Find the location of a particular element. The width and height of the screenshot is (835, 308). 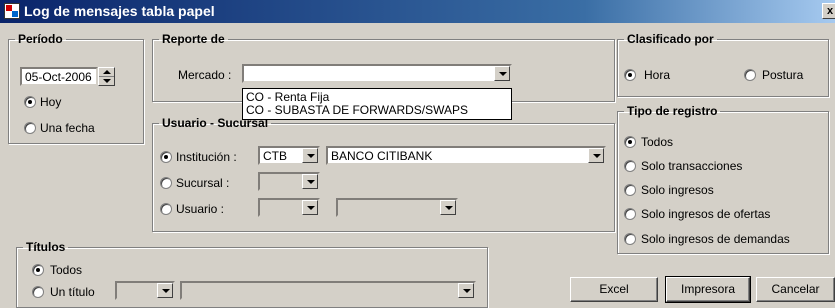

tipo-option-label: Solo ingresos de ofertas is located at coordinates (706, 214).